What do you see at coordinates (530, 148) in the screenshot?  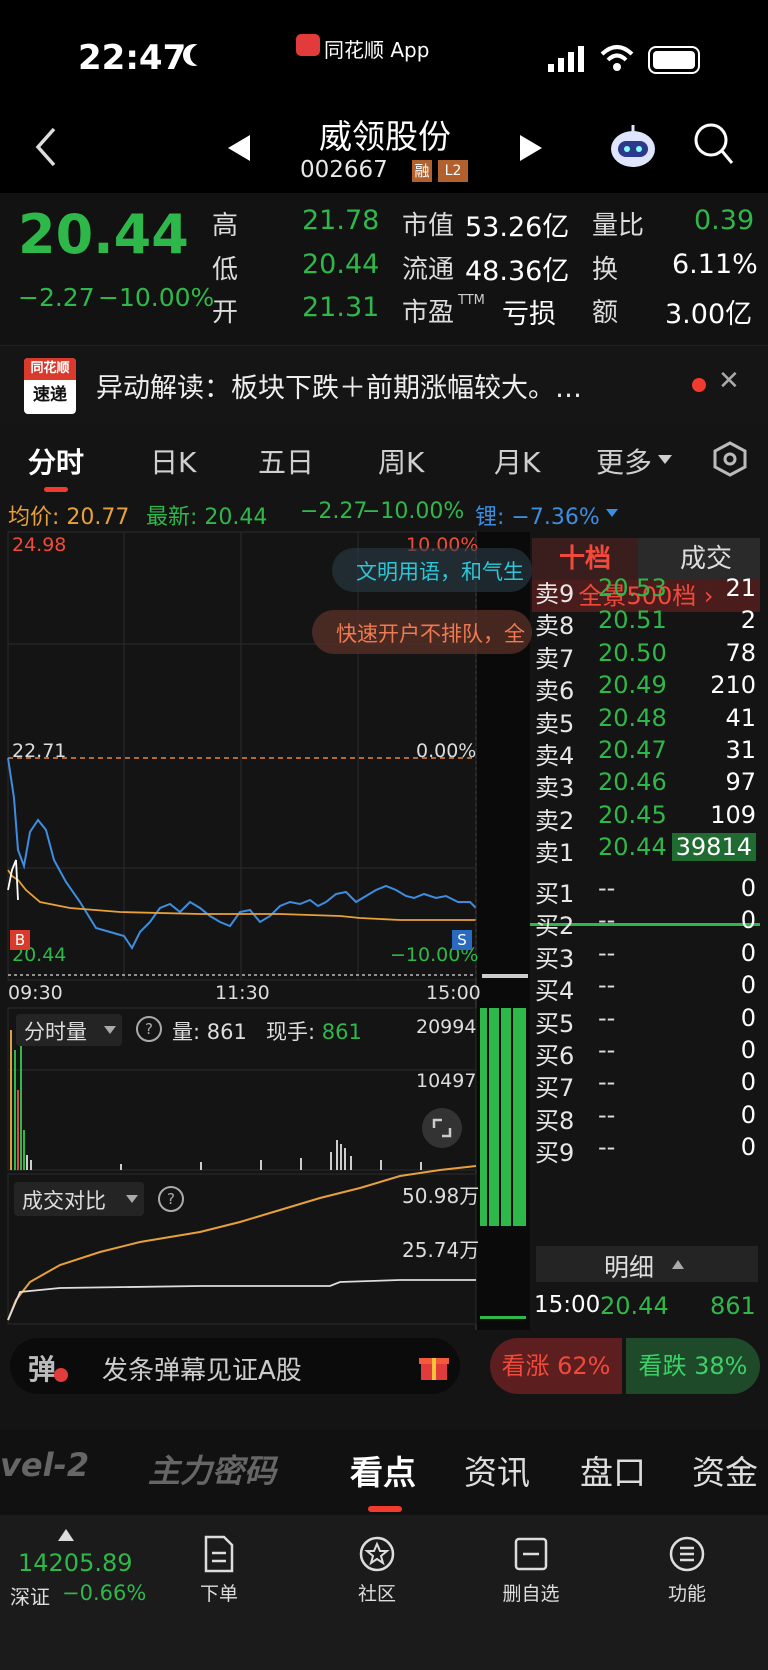 I see `next-stock-icon` at bounding box center [530, 148].